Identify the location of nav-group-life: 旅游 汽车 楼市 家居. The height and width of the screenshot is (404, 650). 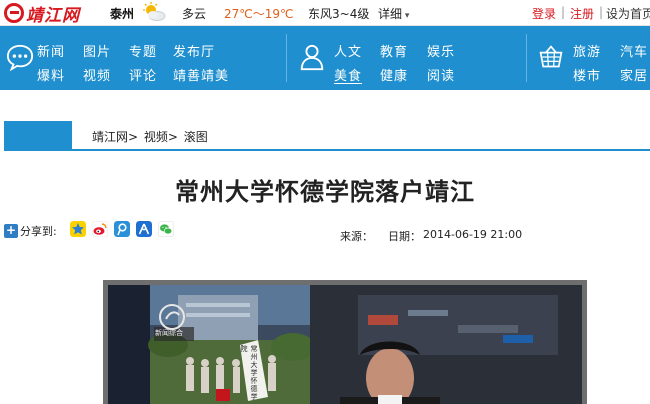
(590, 58).